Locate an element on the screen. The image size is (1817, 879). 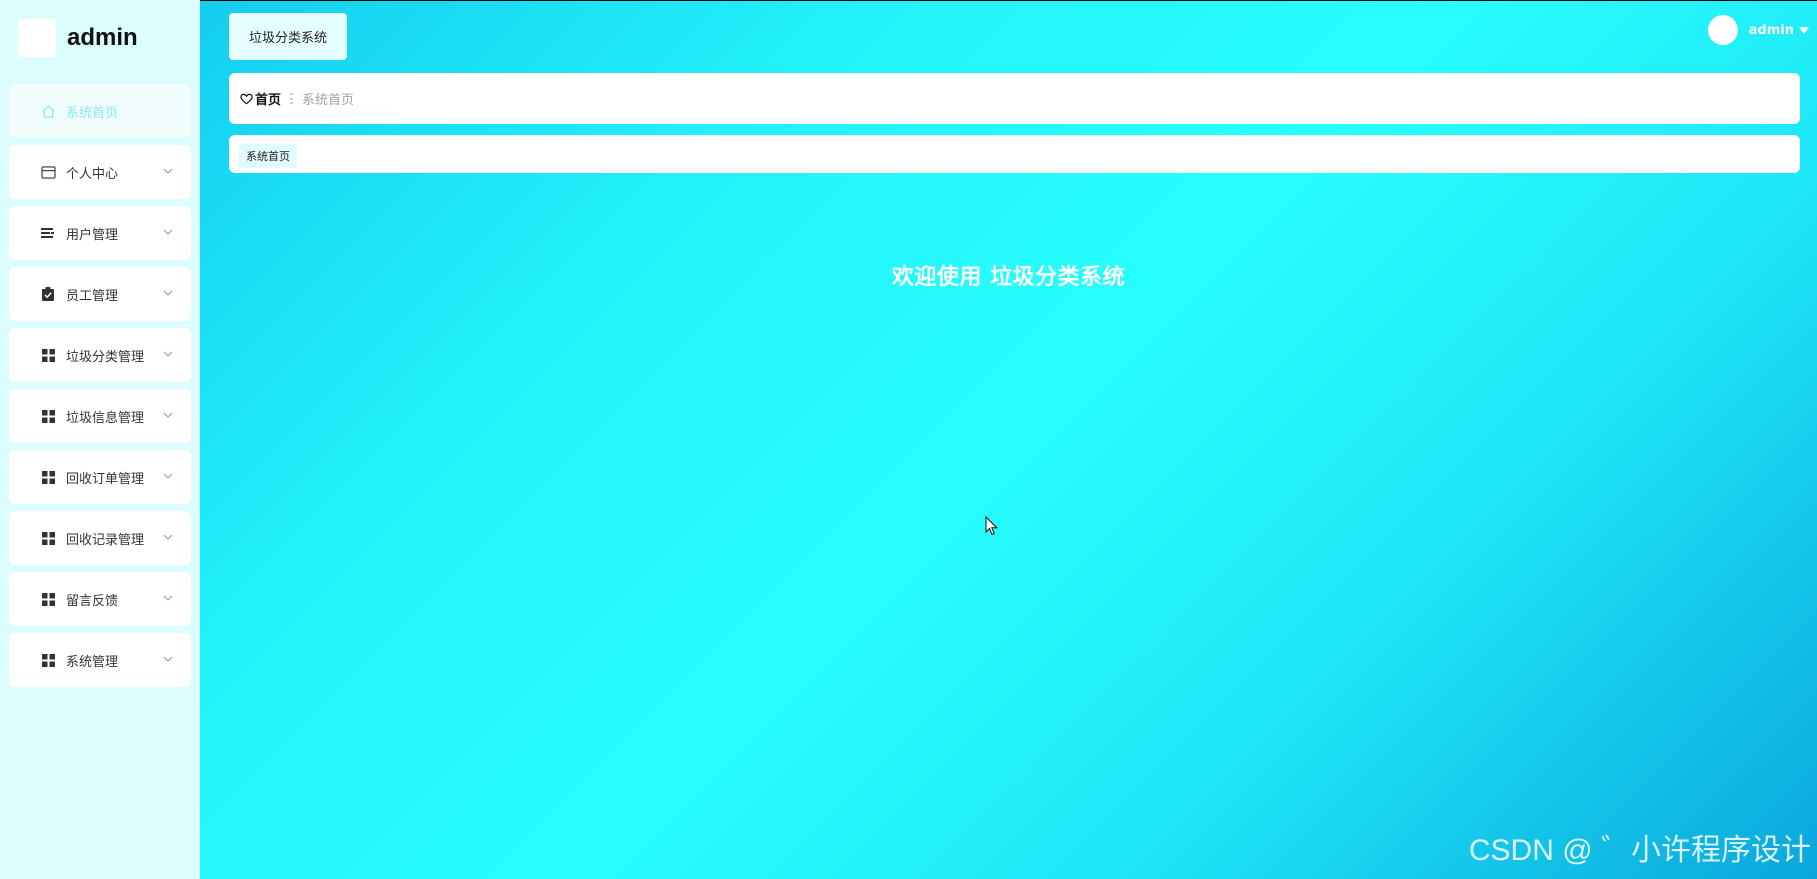
sidebar-item-label: 个人中心 is located at coordinates (92, 174).